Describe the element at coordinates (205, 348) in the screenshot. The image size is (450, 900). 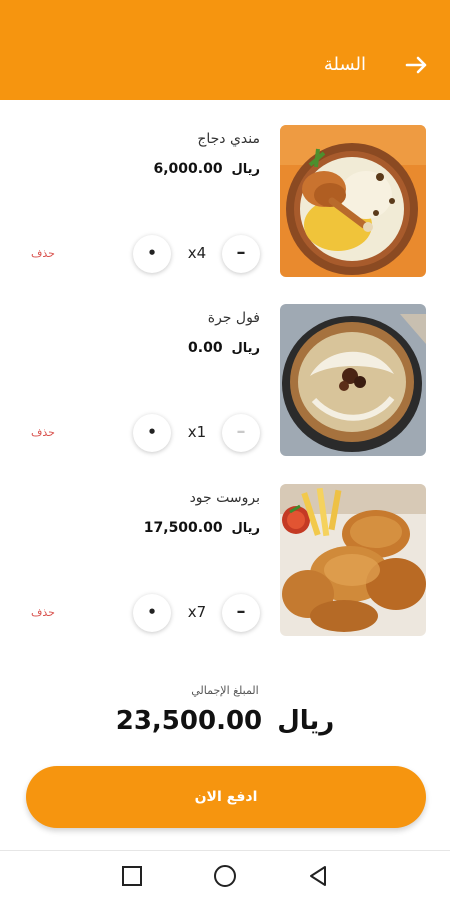
I see `price-value: 0.00` at that location.